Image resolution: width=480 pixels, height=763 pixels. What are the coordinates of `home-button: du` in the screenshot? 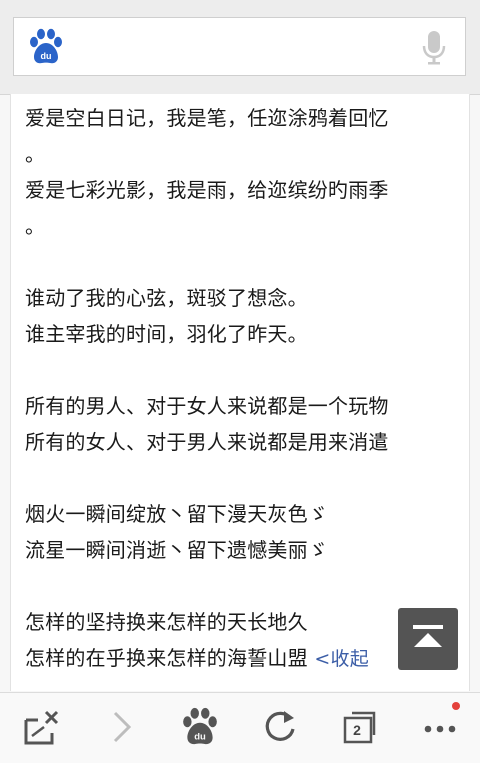 It's located at (200, 727).